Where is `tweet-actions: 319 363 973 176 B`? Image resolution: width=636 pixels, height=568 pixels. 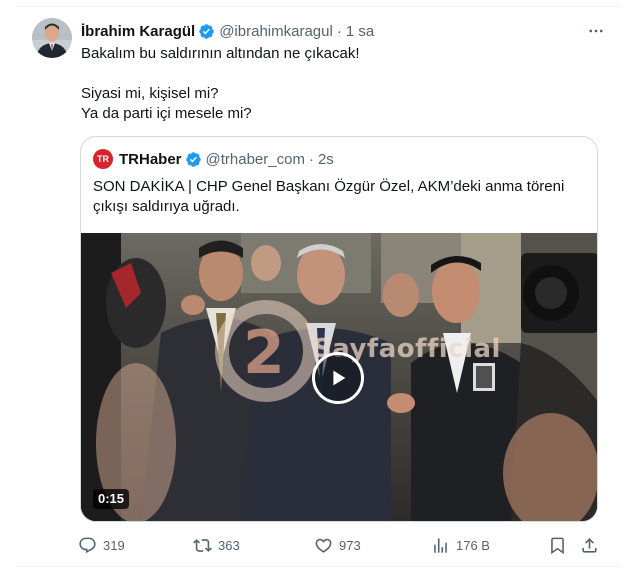
tweet-actions: 319 363 973 176 B is located at coordinates (339, 545).